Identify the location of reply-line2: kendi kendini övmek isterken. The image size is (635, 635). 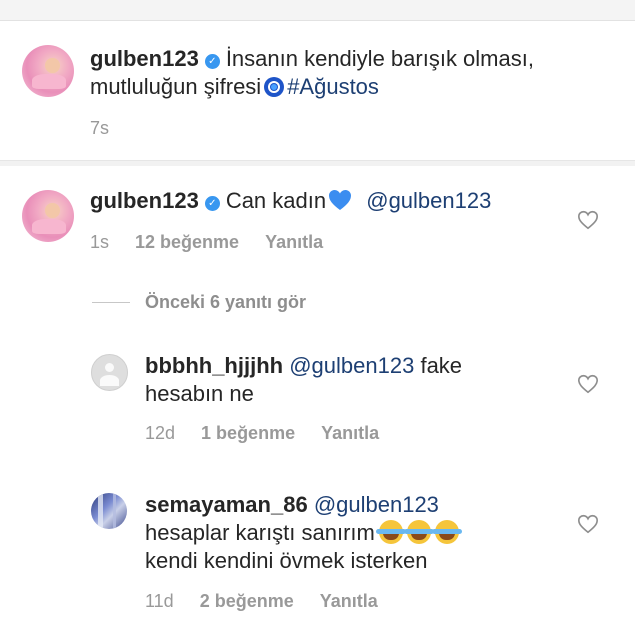
(286, 560).